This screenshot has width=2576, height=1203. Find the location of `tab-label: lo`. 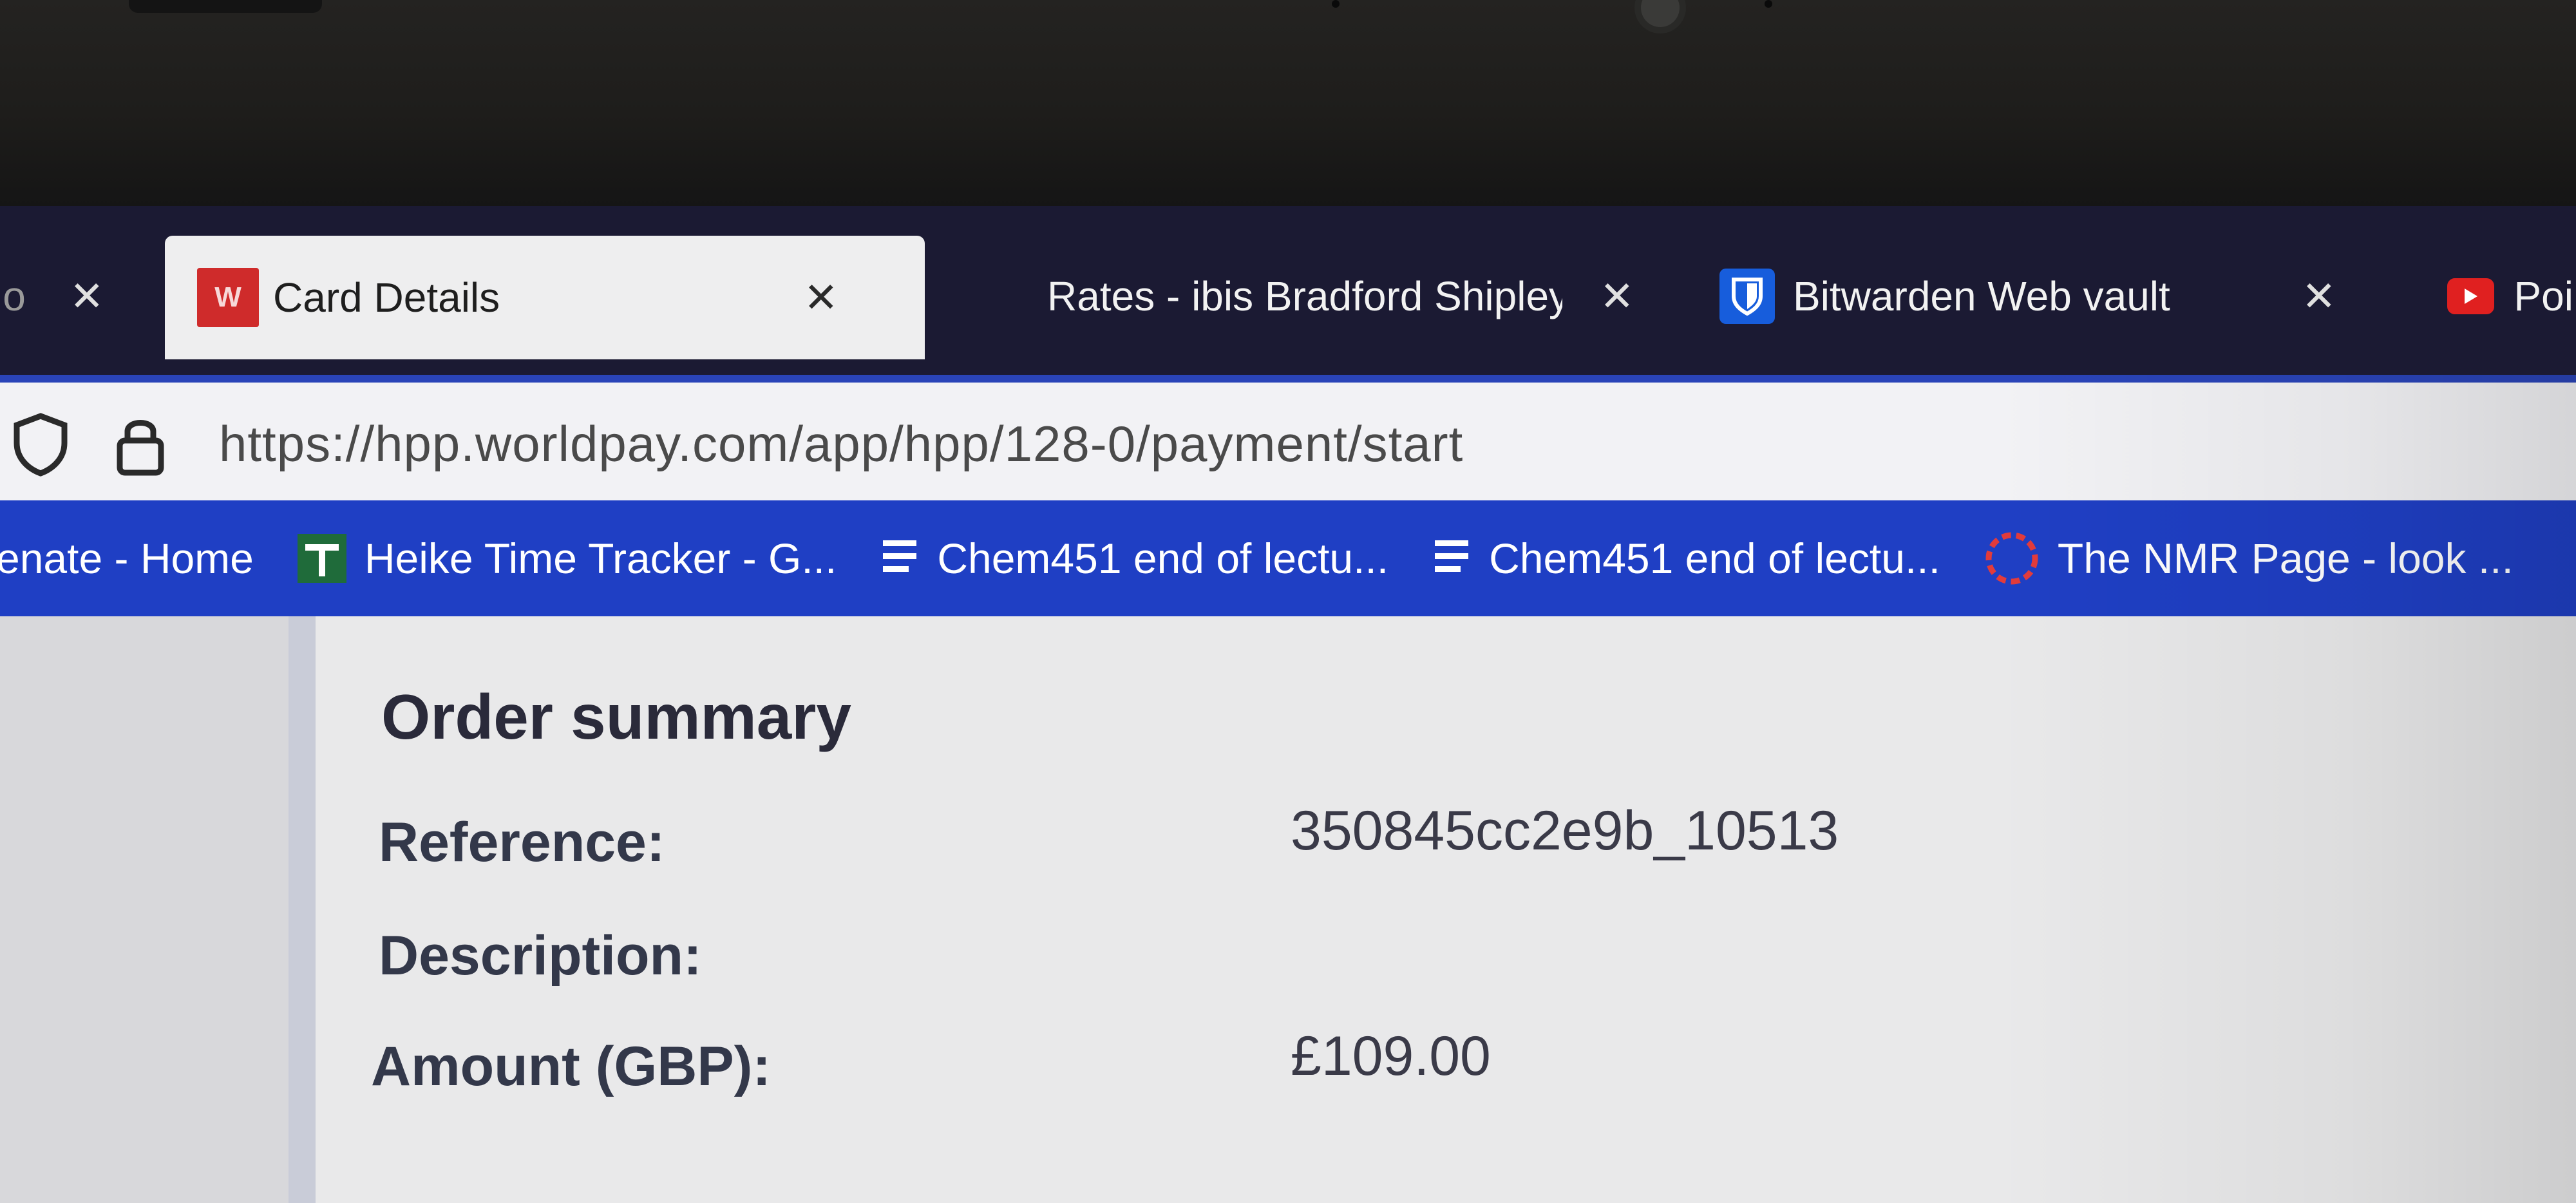

tab-label: lo is located at coordinates (13, 296).